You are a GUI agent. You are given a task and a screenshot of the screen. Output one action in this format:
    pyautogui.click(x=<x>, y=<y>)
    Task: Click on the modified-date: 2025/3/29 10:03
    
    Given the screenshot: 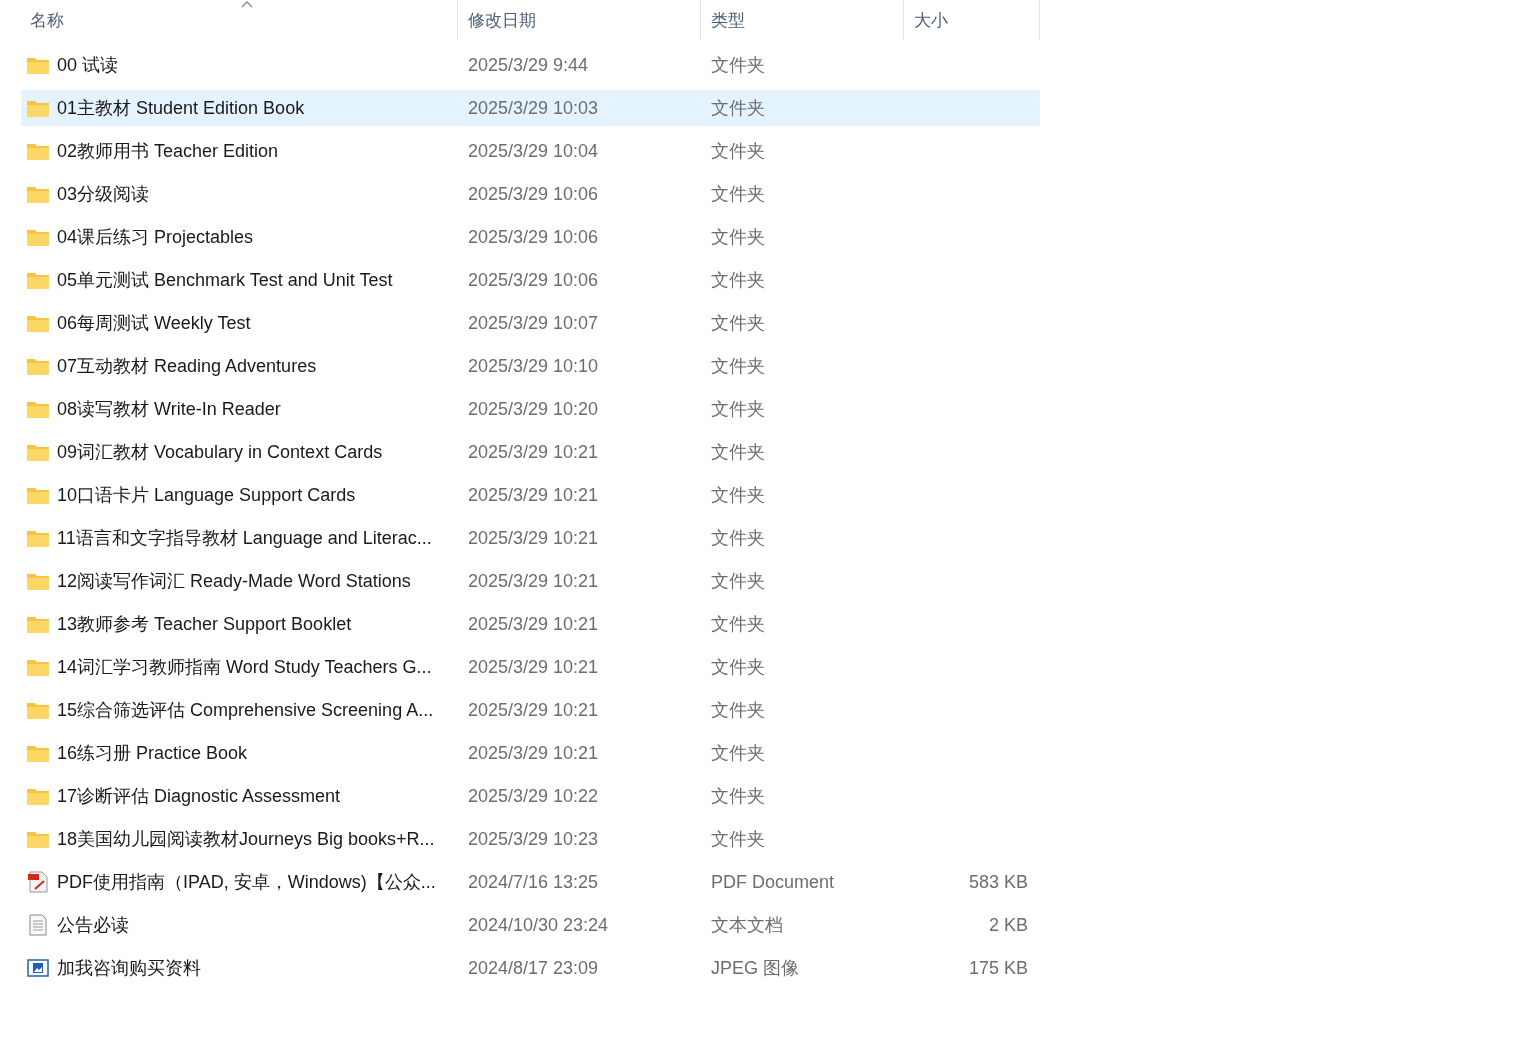 What is the action you would take?
    pyautogui.click(x=533, y=107)
    